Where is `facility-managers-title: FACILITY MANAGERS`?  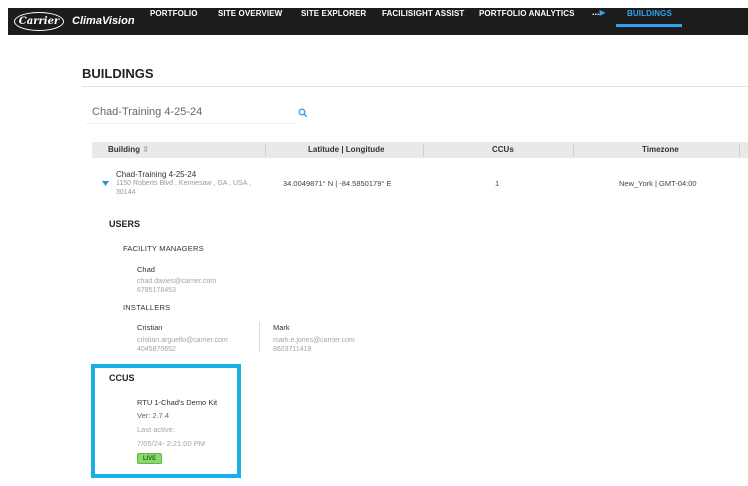
facility-managers-title: FACILITY MANAGERS is located at coordinates (163, 248).